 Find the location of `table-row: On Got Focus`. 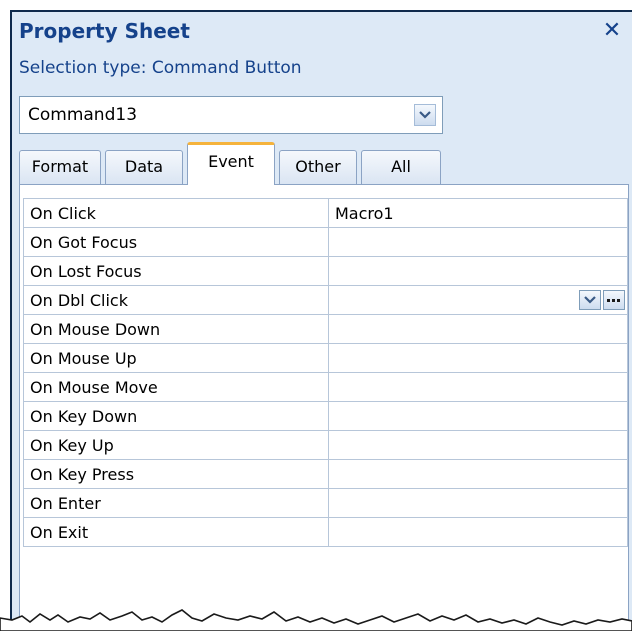

table-row: On Got Focus is located at coordinates (325, 242).